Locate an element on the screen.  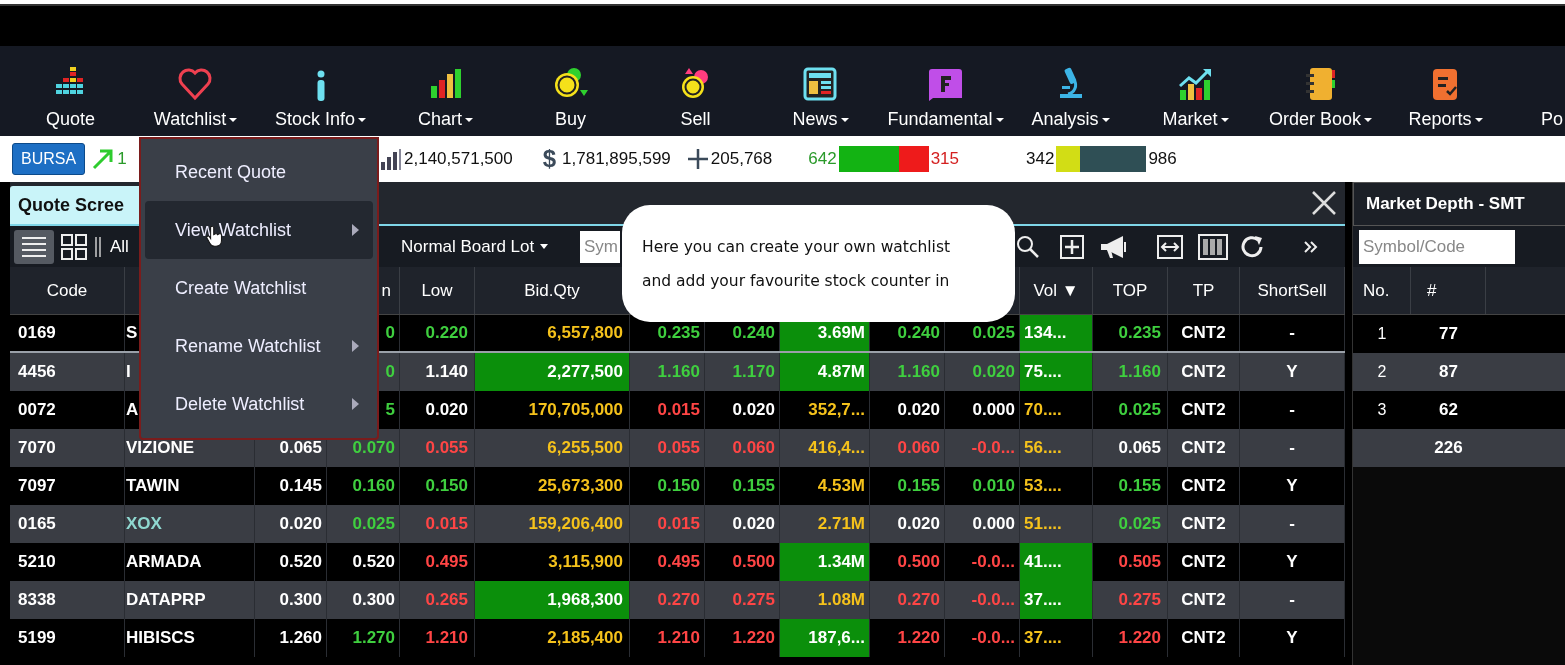
currency-symbol: $ is located at coordinates (549, 159).